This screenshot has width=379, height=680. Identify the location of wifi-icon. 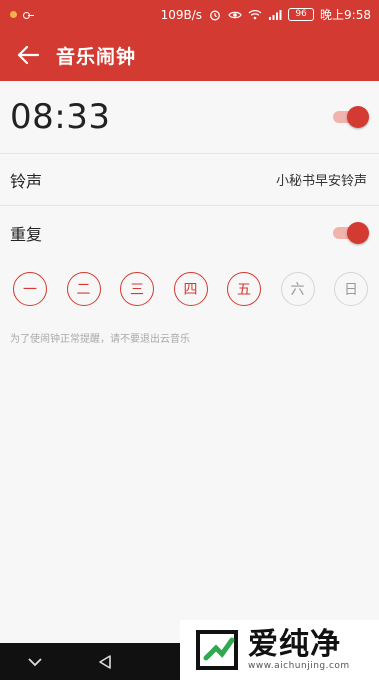
(255, 15).